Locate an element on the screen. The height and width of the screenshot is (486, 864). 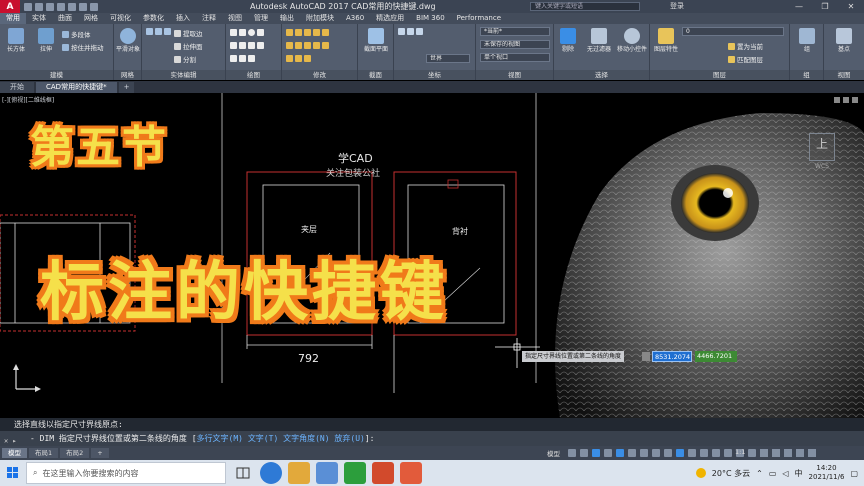
explode-icon is located at coordinates (298, 58).